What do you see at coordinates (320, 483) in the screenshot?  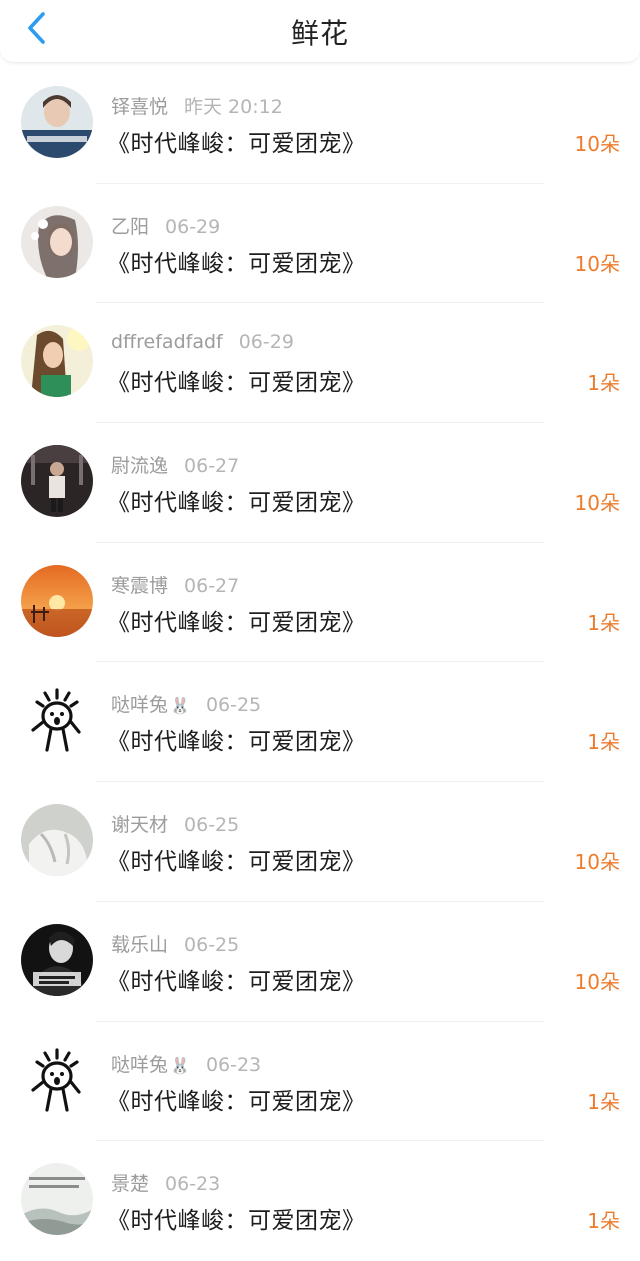 I see `list-item: 尉流逸 06-27 《时代峰峻：可爱团宠》 10朵` at bounding box center [320, 483].